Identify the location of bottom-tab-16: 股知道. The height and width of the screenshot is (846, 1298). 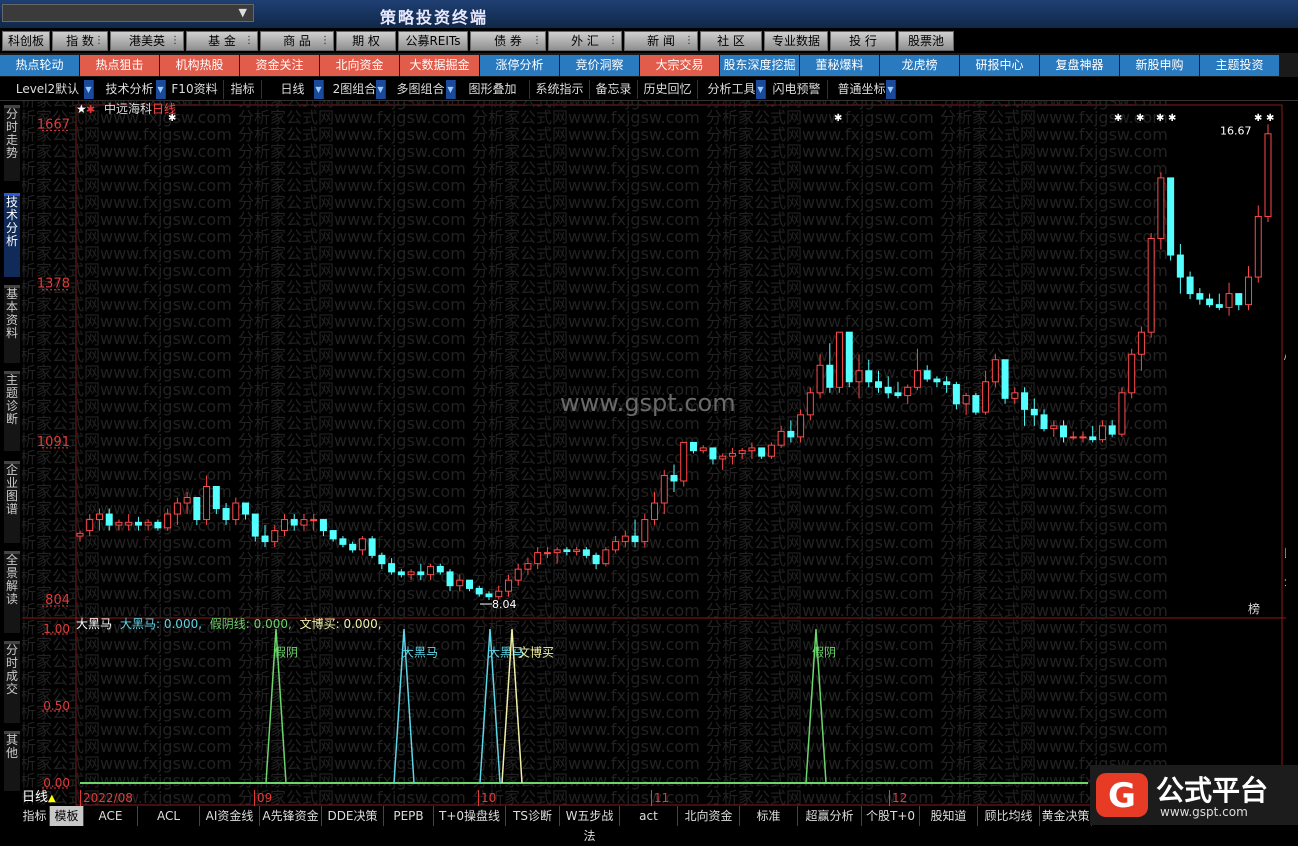
(949, 816).